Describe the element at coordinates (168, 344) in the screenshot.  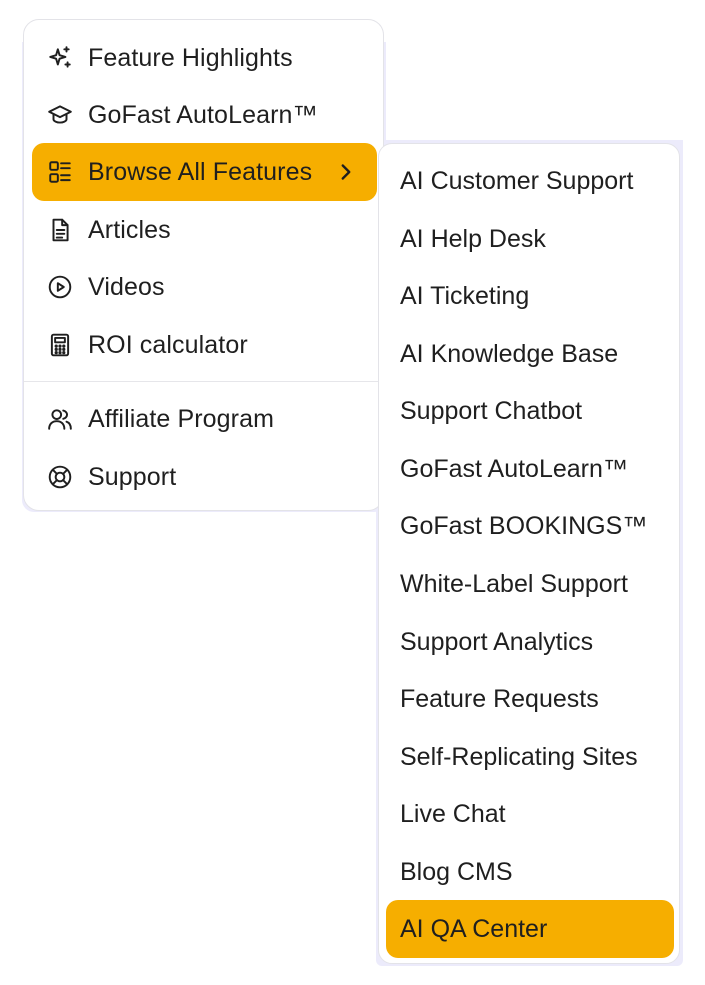
I see `menu-item-label: ROI calculator` at that location.